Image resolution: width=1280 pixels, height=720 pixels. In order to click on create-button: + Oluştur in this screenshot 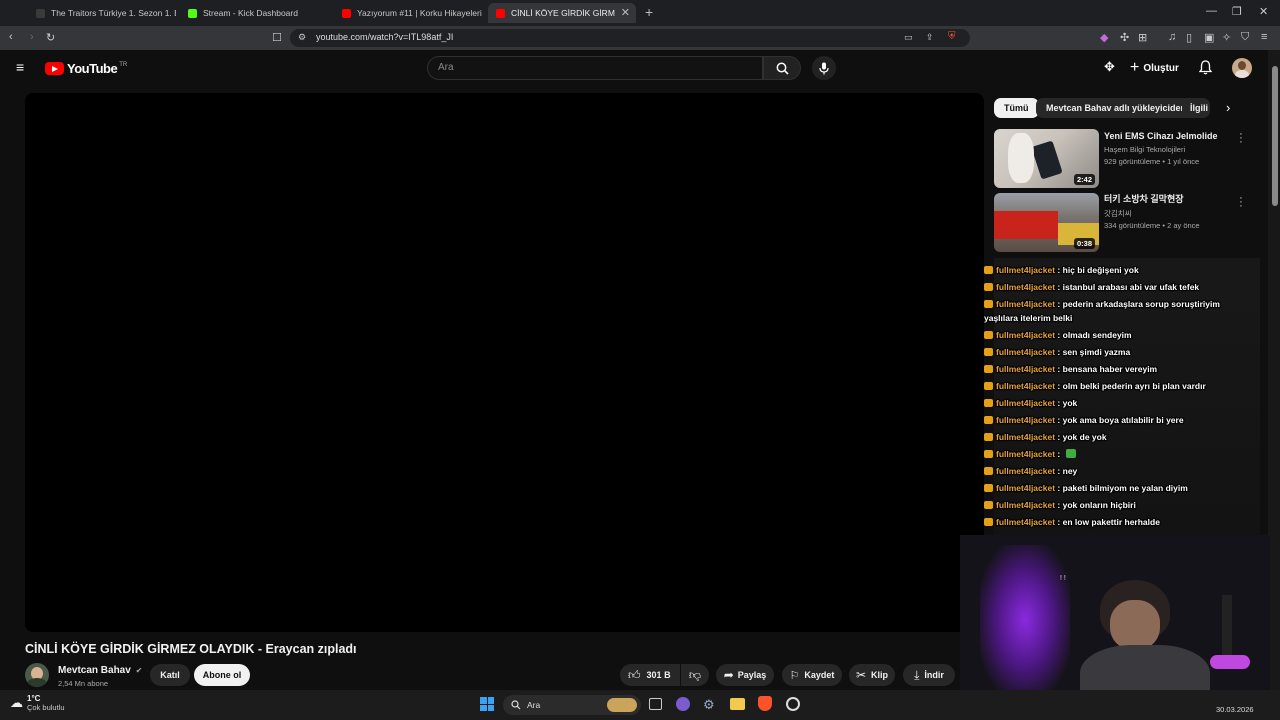, I will do `click(1154, 68)`.